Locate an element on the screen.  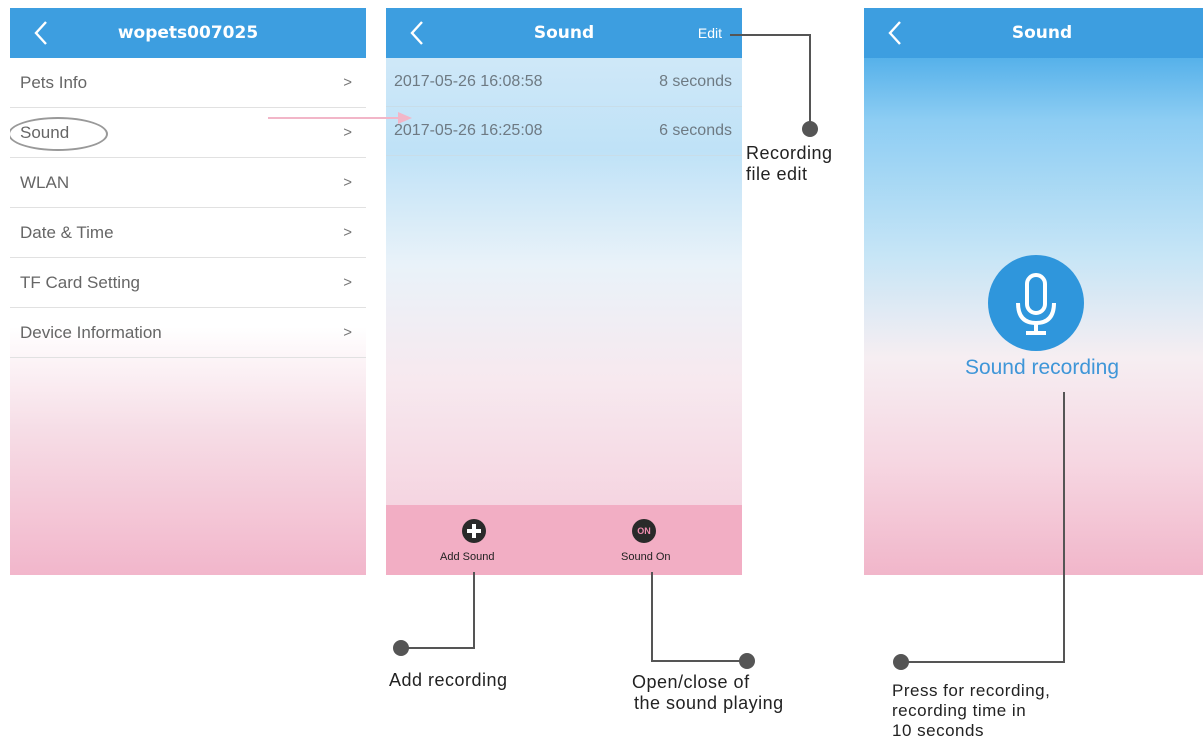
sound-on-label: Sound On is located at coordinates (646, 557).